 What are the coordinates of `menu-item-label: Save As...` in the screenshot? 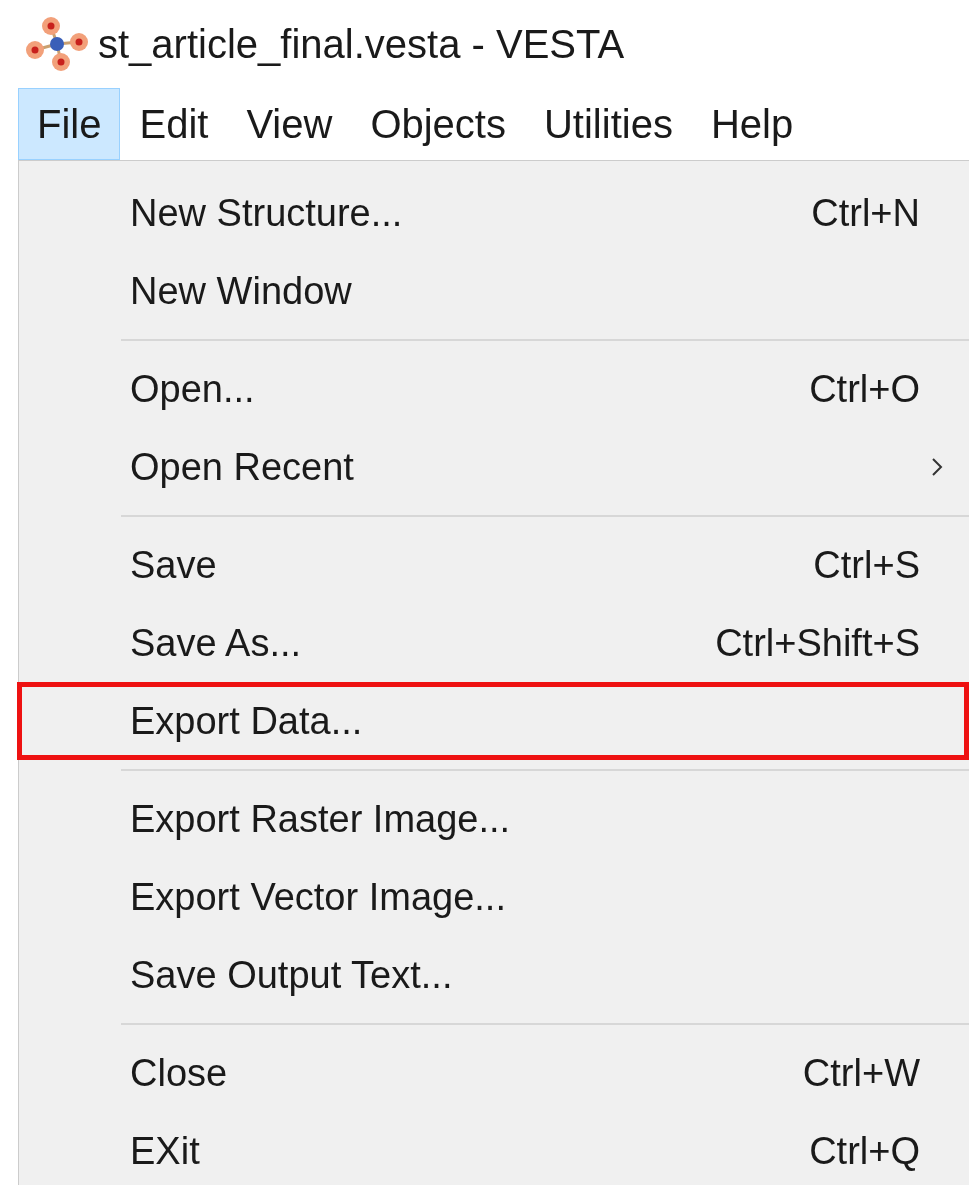 It's located at (216, 643).